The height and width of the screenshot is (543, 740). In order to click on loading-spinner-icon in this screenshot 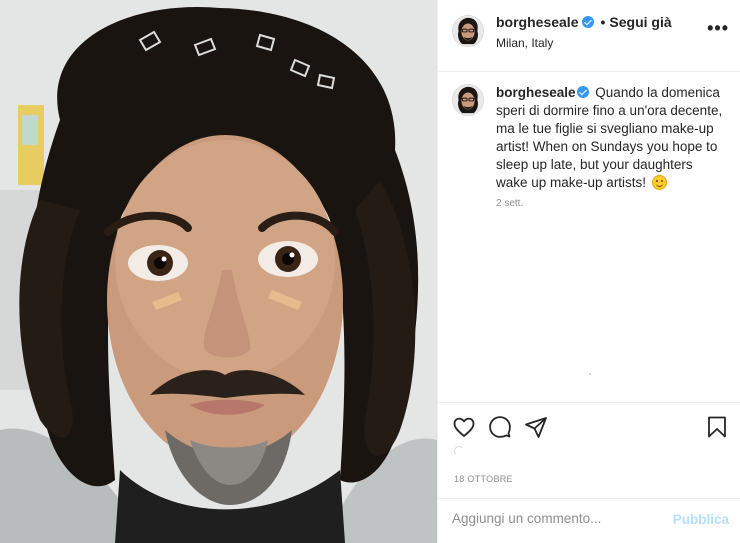, I will do `click(459, 451)`.